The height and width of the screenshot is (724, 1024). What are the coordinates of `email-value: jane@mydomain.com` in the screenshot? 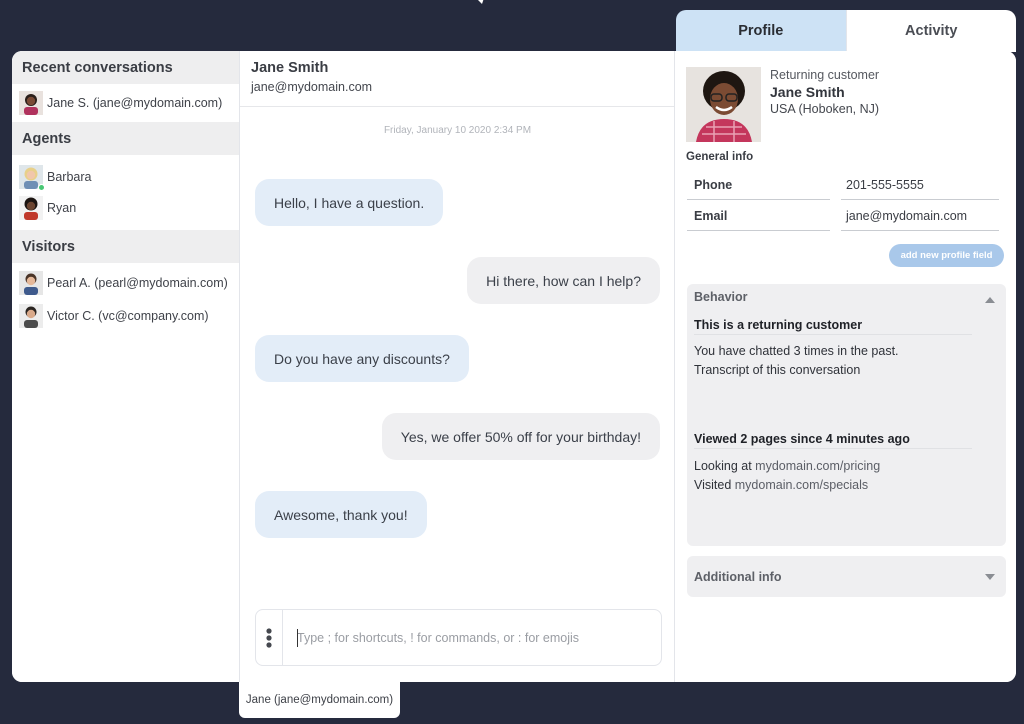 It's located at (920, 216).